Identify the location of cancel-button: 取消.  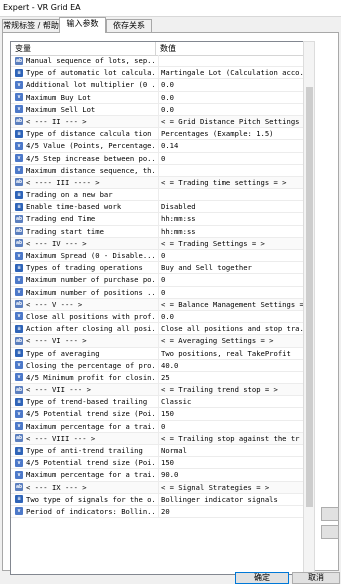
(316, 578).